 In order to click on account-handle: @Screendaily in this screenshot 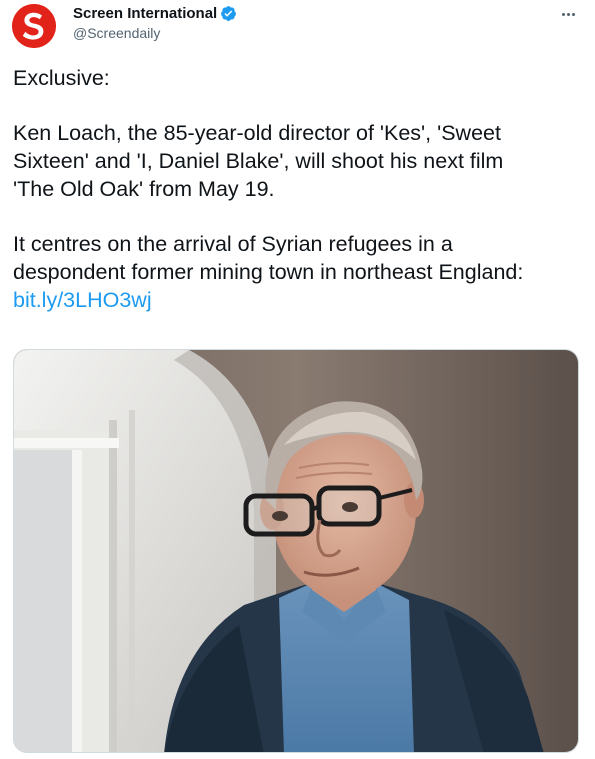, I will do `click(155, 33)`.